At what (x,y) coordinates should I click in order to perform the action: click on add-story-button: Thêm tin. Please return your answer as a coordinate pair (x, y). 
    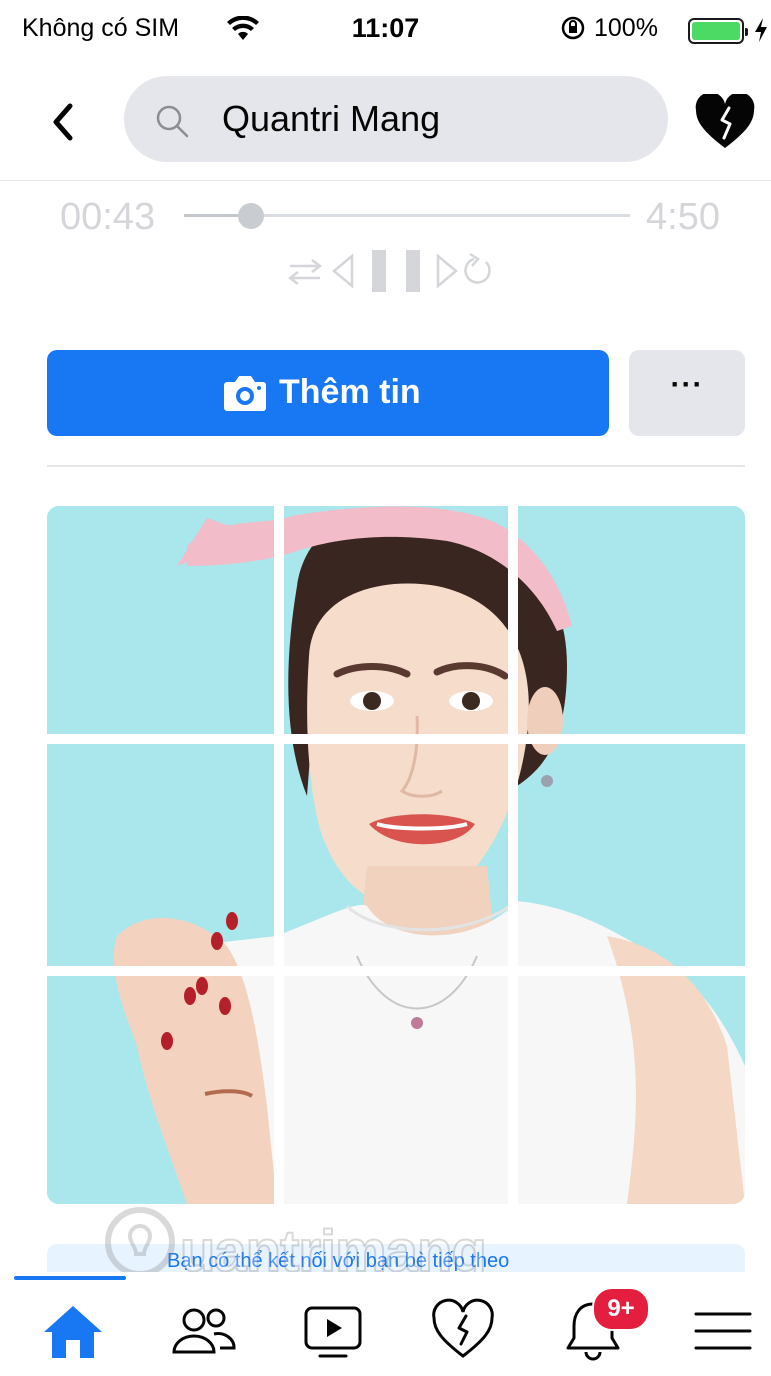
    Looking at the image, I should click on (328, 393).